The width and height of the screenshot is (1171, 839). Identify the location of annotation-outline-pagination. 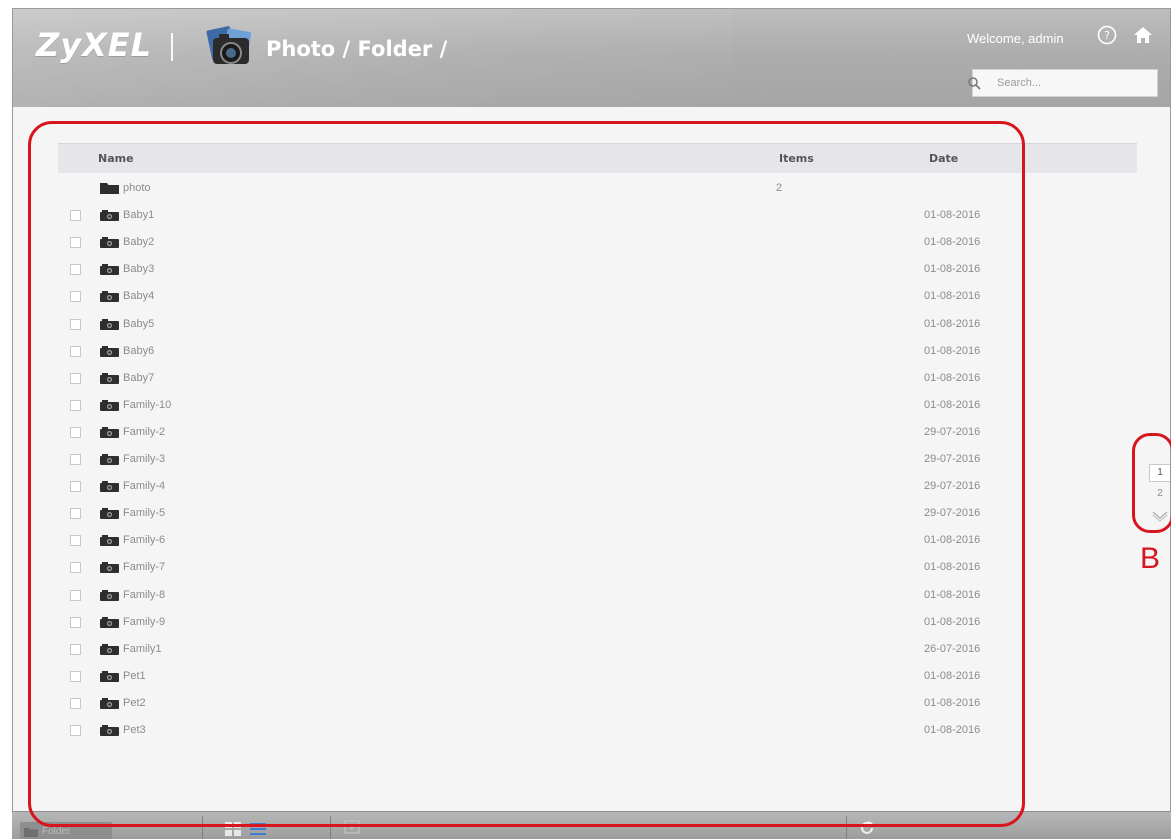
(1151, 483).